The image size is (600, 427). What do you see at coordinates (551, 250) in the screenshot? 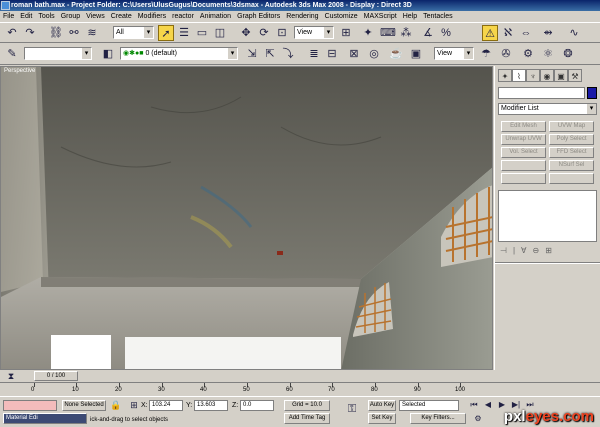
I see `configure-sets-icon: ⊞` at bounding box center [551, 250].